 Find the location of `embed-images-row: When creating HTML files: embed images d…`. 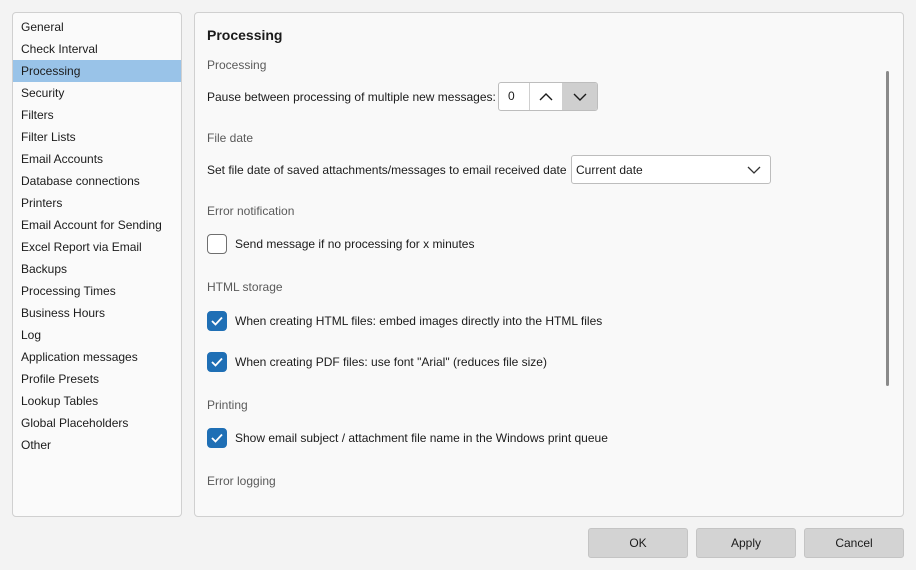

embed-images-row: When creating HTML files: embed images d… is located at coordinates (404, 321).